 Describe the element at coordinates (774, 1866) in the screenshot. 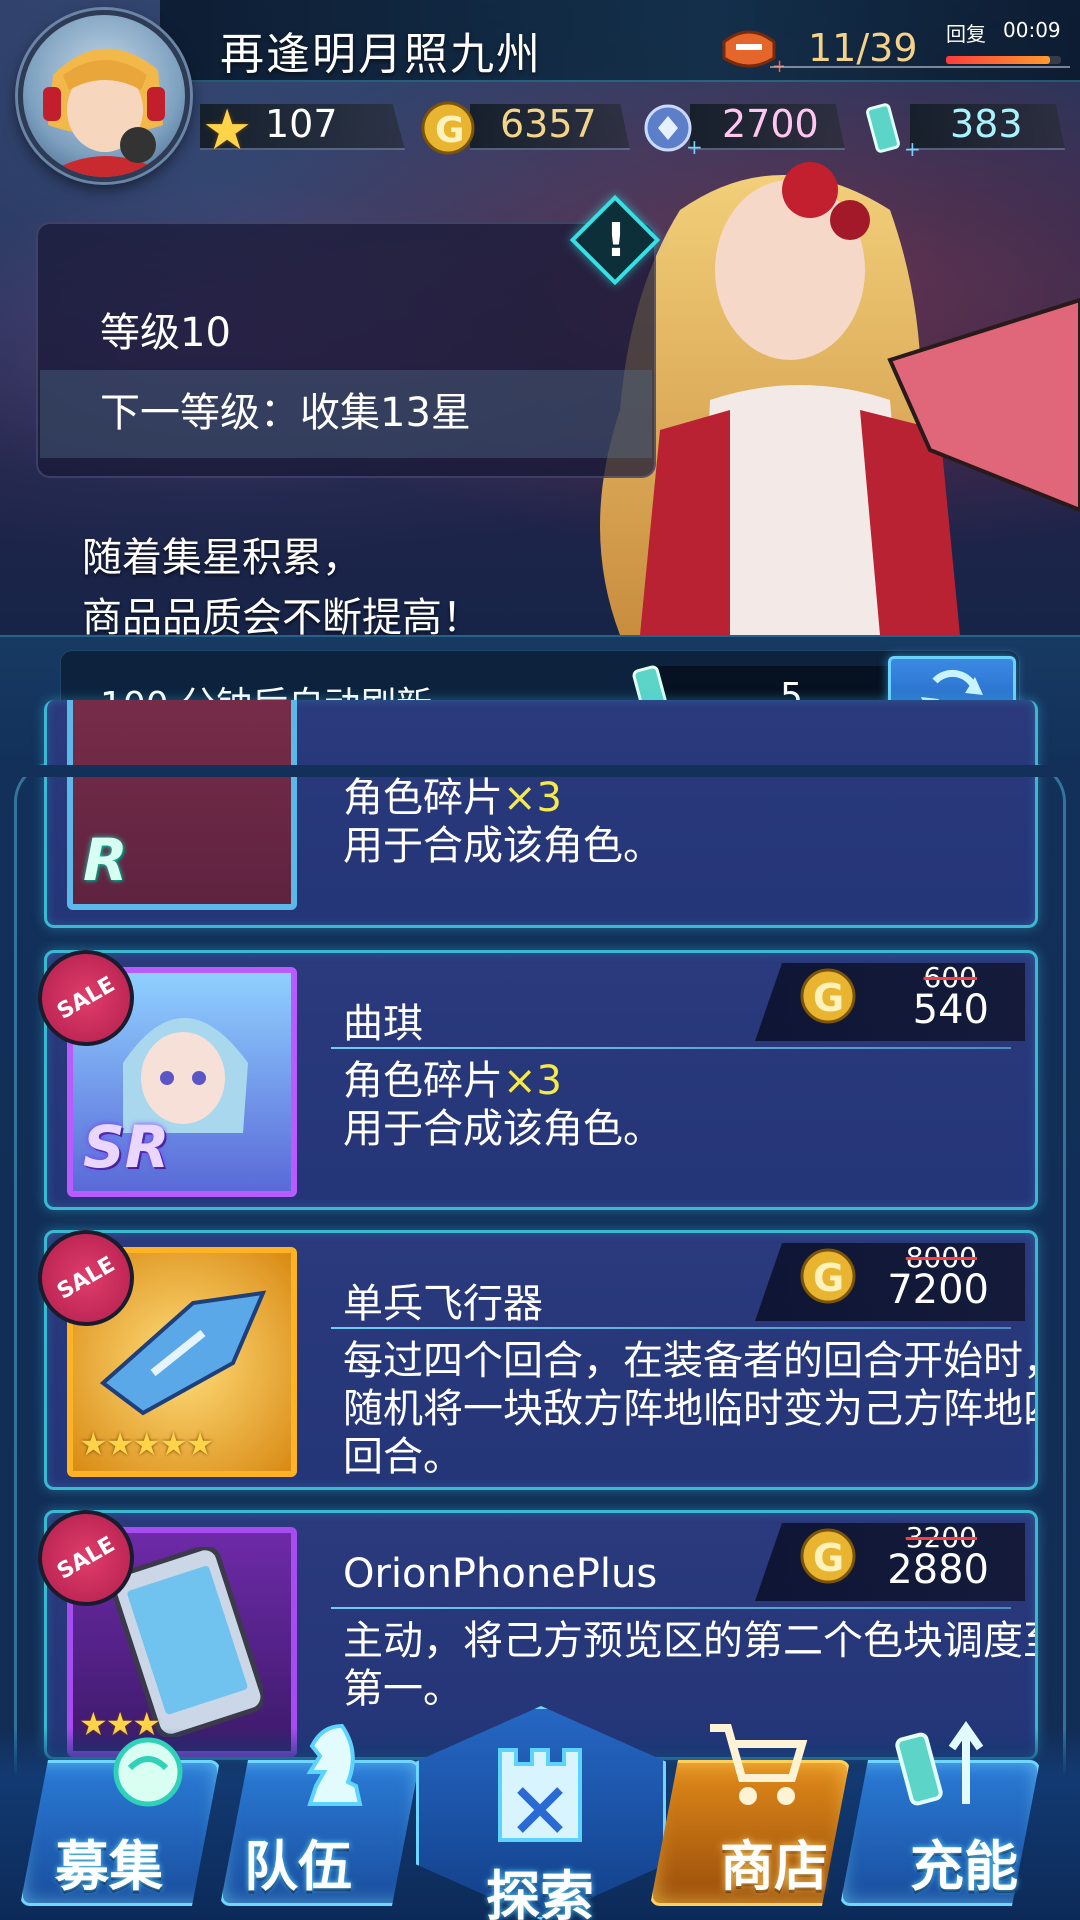

I see `nav-shop-label: 商店` at that location.